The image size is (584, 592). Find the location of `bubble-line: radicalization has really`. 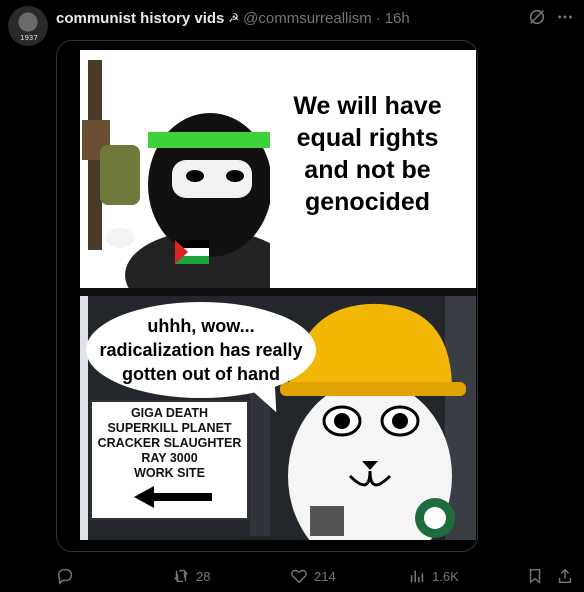

bubble-line: radicalization has really is located at coordinates (201, 350).